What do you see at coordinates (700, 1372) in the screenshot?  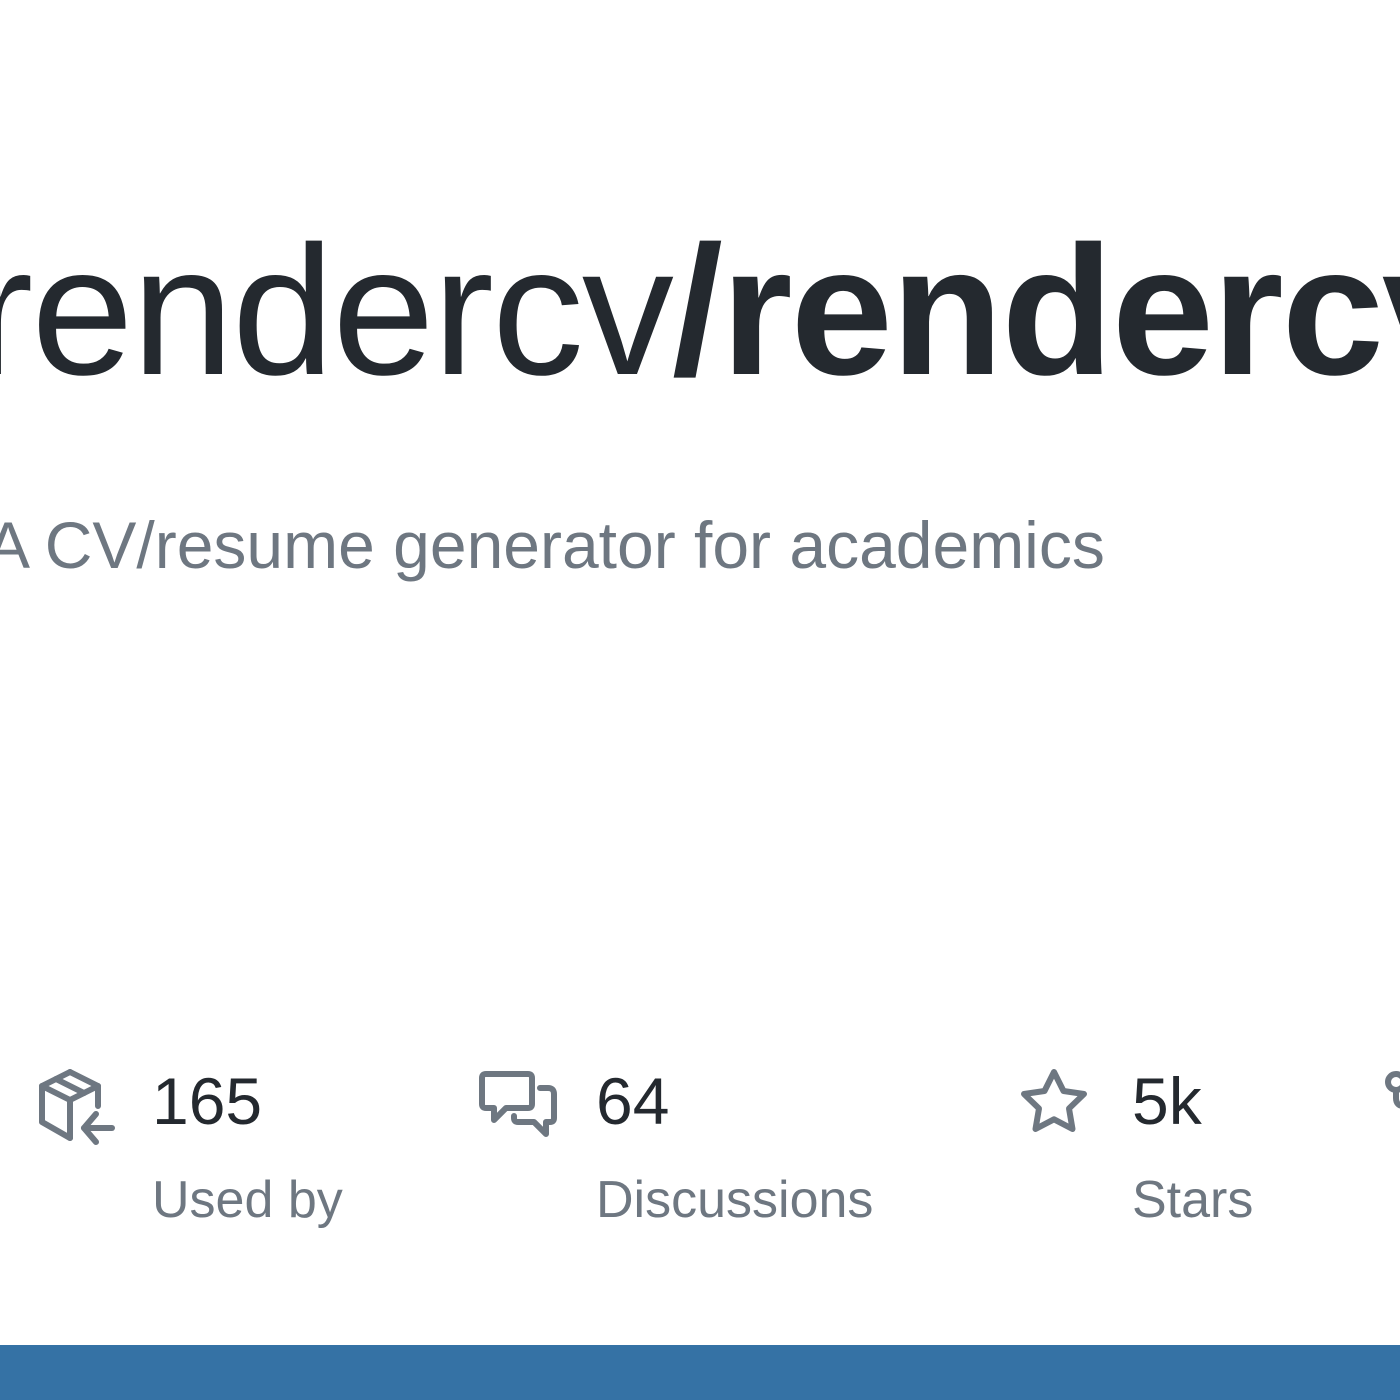 I see `language-bar` at bounding box center [700, 1372].